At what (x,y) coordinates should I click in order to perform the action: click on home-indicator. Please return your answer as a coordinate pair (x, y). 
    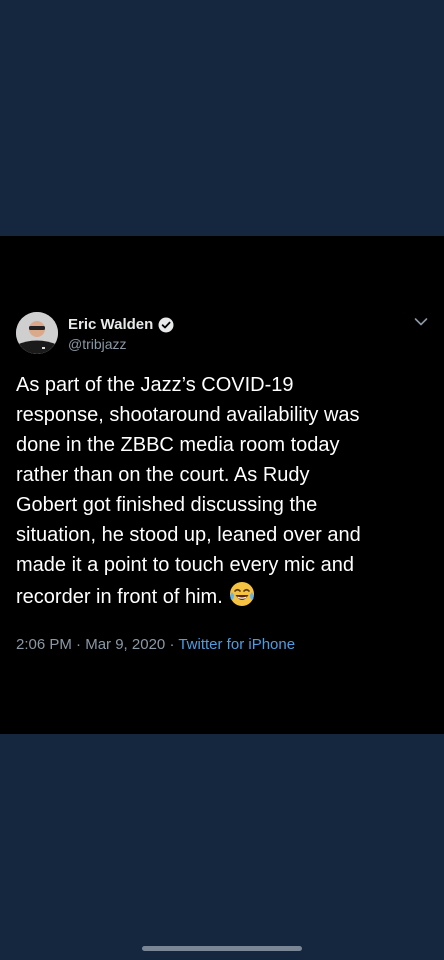
    Looking at the image, I should click on (222, 948).